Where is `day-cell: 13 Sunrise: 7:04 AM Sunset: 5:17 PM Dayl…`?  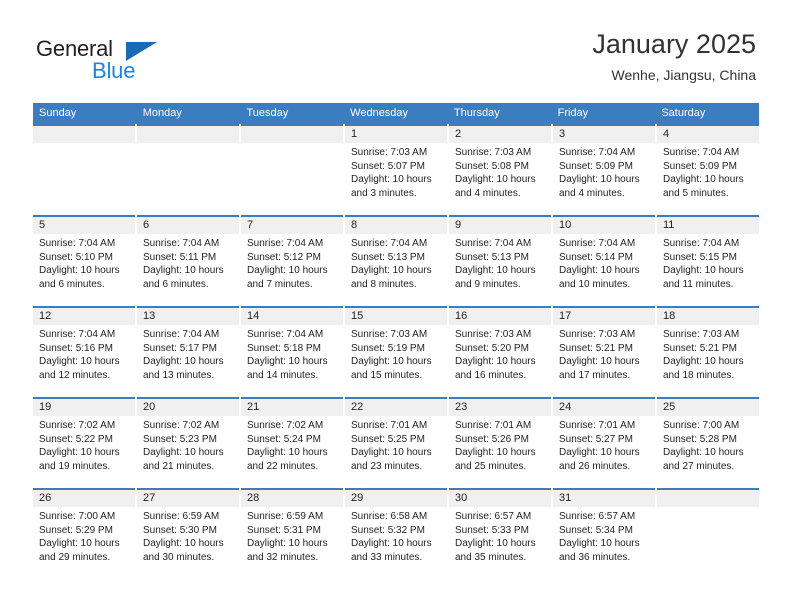
day-cell: 13 Sunrise: 7:04 AM Sunset: 5:17 PM Dayl… is located at coordinates (188, 351).